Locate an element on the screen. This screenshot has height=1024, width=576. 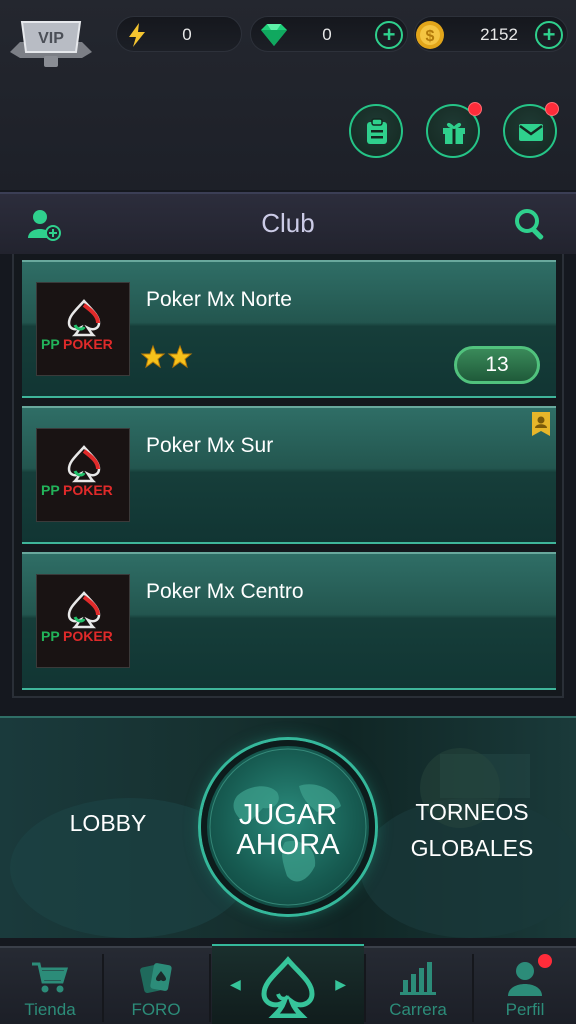
club-name: Poker Mx Sur is located at coordinates (210, 445).